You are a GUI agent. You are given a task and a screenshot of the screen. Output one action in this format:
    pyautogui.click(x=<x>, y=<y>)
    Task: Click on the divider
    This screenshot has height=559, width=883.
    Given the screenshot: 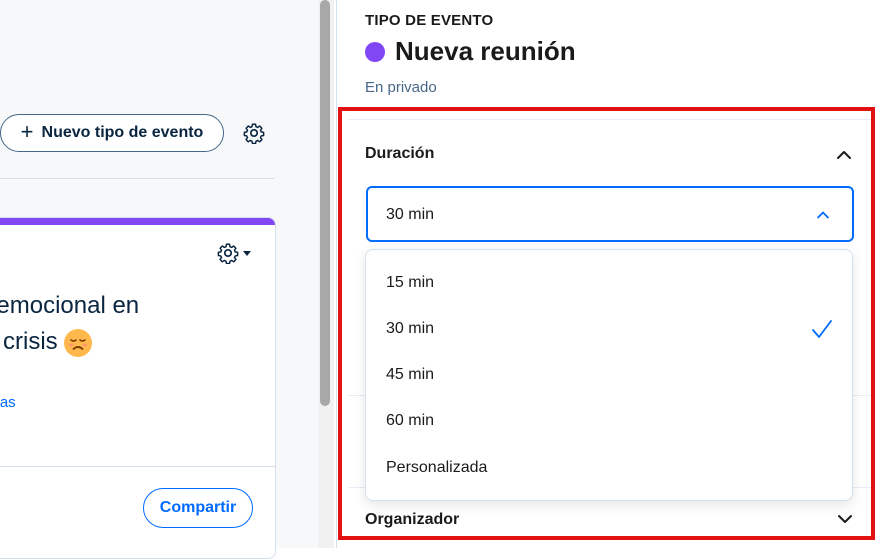 What is the action you would take?
    pyautogui.click(x=137, y=178)
    